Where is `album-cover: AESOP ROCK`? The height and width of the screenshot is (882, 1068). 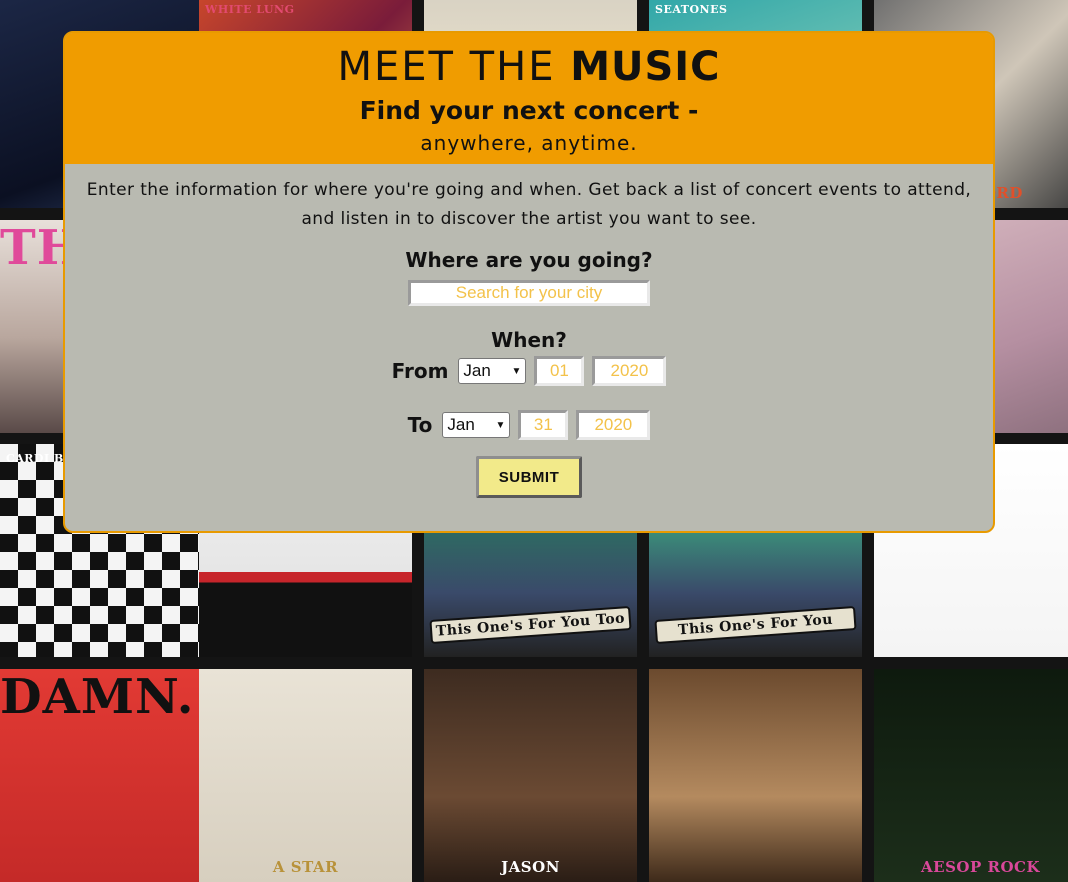
album-cover: AESOP ROCK is located at coordinates (971, 775).